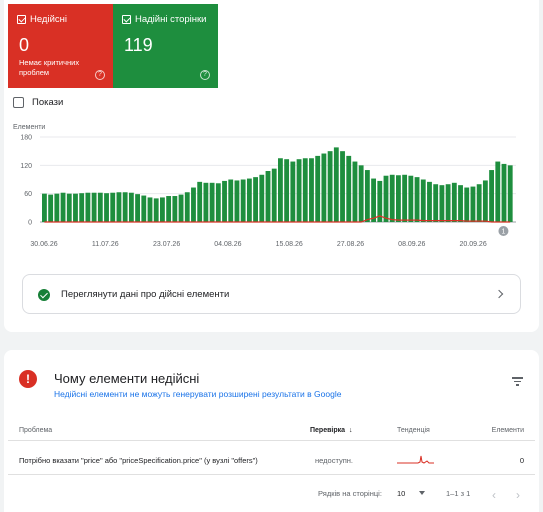 The image size is (543, 512). What do you see at coordinates (105, 244) in the screenshot?
I see `chart-xtick-label: 11.07.26` at bounding box center [105, 244].